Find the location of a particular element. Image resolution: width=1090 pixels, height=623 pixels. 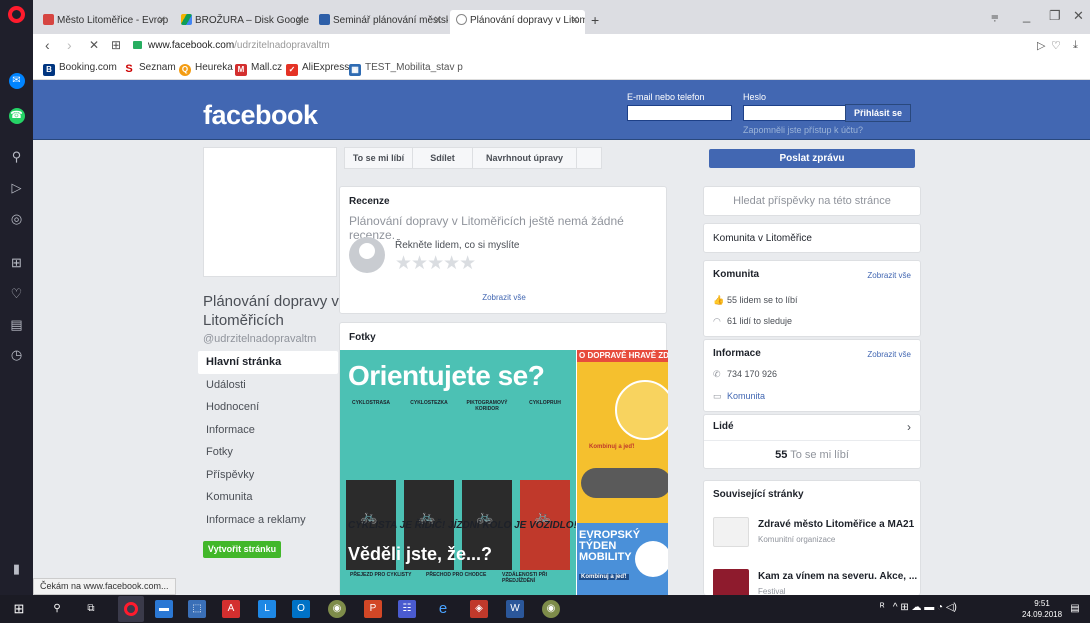

powerpoint-icon: P is located at coordinates (373, 609).